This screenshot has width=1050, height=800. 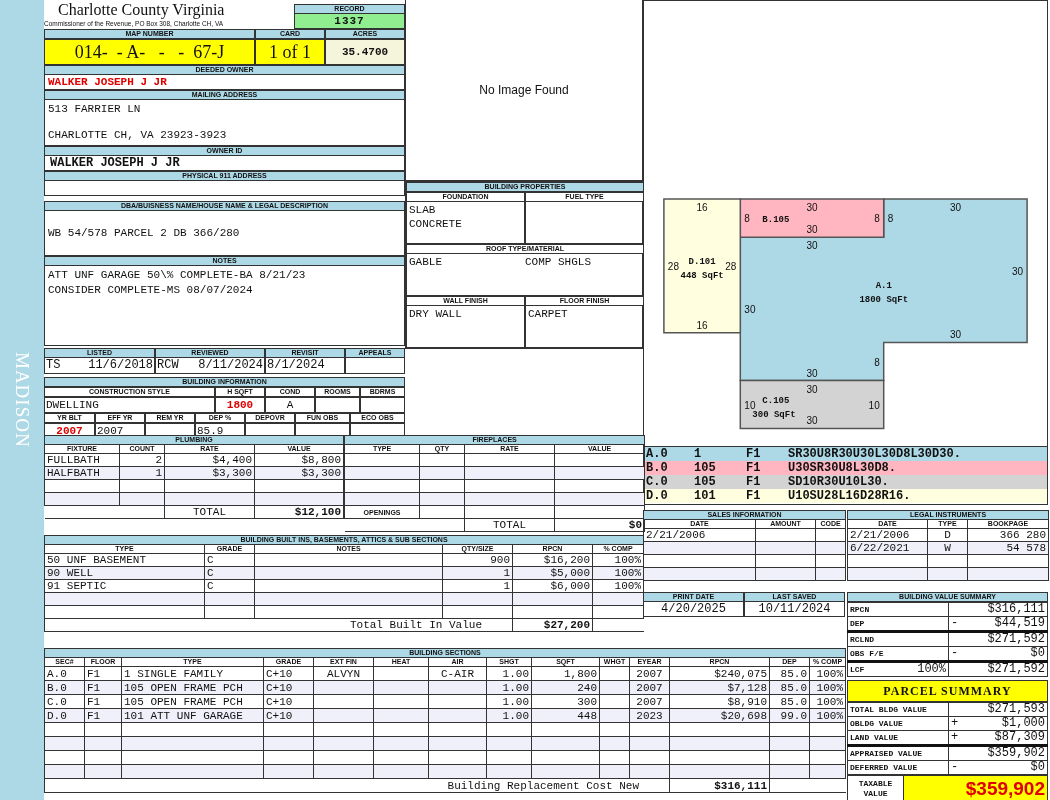 What do you see at coordinates (705, 496) in the screenshot?
I see `table-cell-text: 101` at bounding box center [705, 496].